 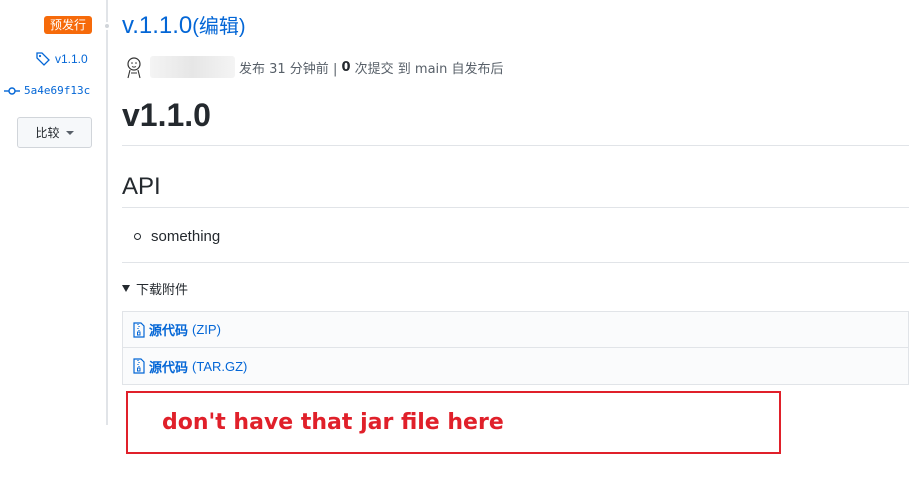 What do you see at coordinates (107, 26) in the screenshot?
I see `timeline-dot` at bounding box center [107, 26].